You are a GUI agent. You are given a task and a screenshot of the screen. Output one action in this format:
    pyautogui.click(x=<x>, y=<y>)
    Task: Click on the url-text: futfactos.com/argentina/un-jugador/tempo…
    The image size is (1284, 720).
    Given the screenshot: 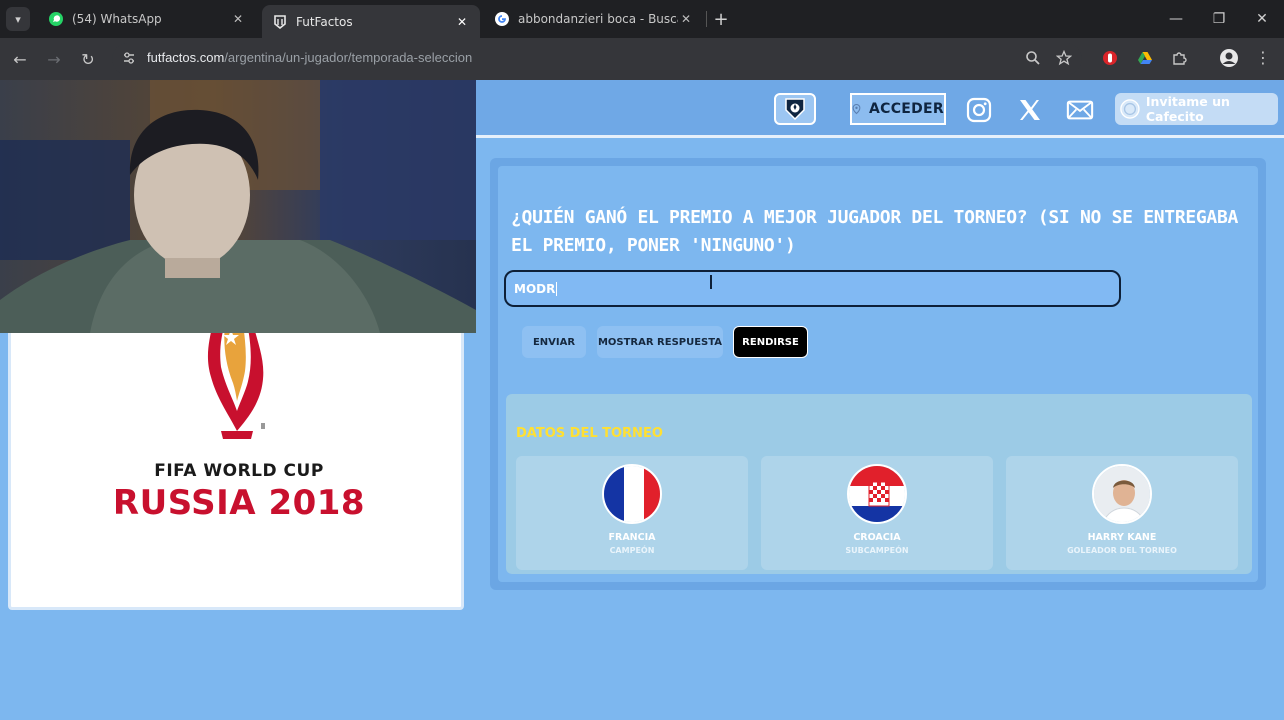 What is the action you would take?
    pyautogui.click(x=309, y=57)
    